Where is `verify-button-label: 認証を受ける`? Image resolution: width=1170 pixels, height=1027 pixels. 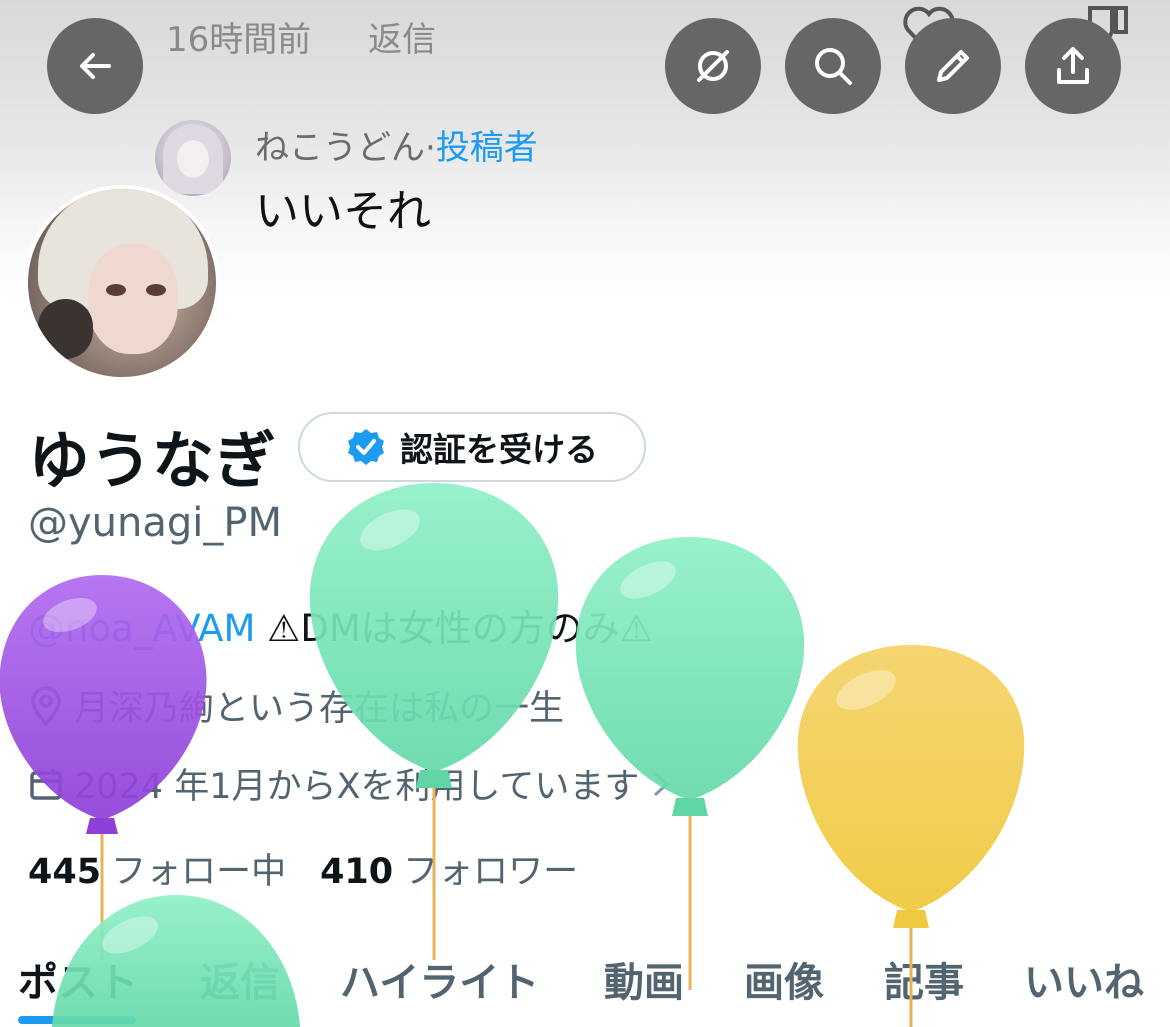
verify-button-label: 認証を受ける is located at coordinates (499, 449).